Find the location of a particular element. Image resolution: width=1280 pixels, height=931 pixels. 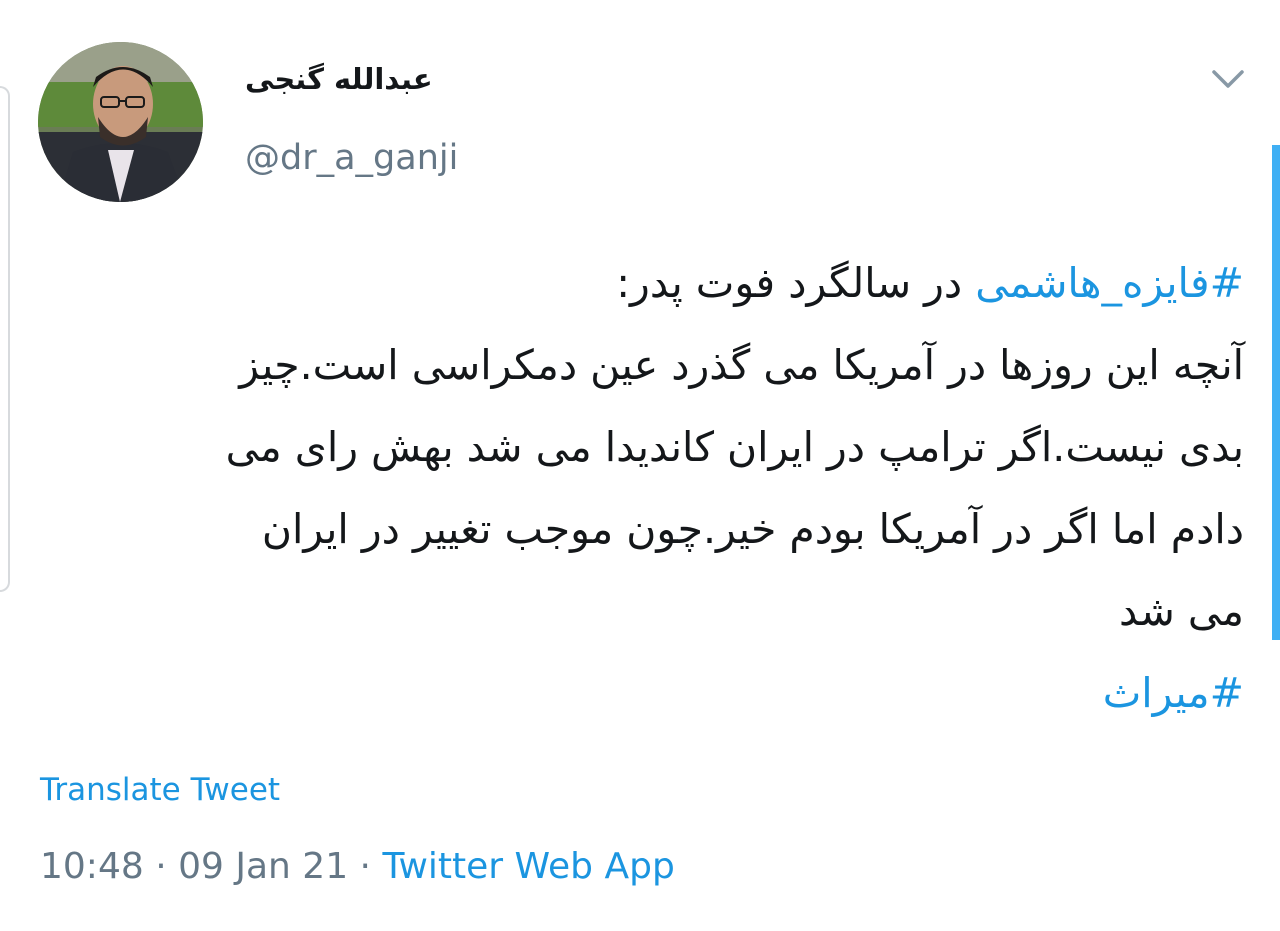

tweet-line-1: #فایزه_هاشمی در سالگرد فوت پدر: is located at coordinates (644, 283).